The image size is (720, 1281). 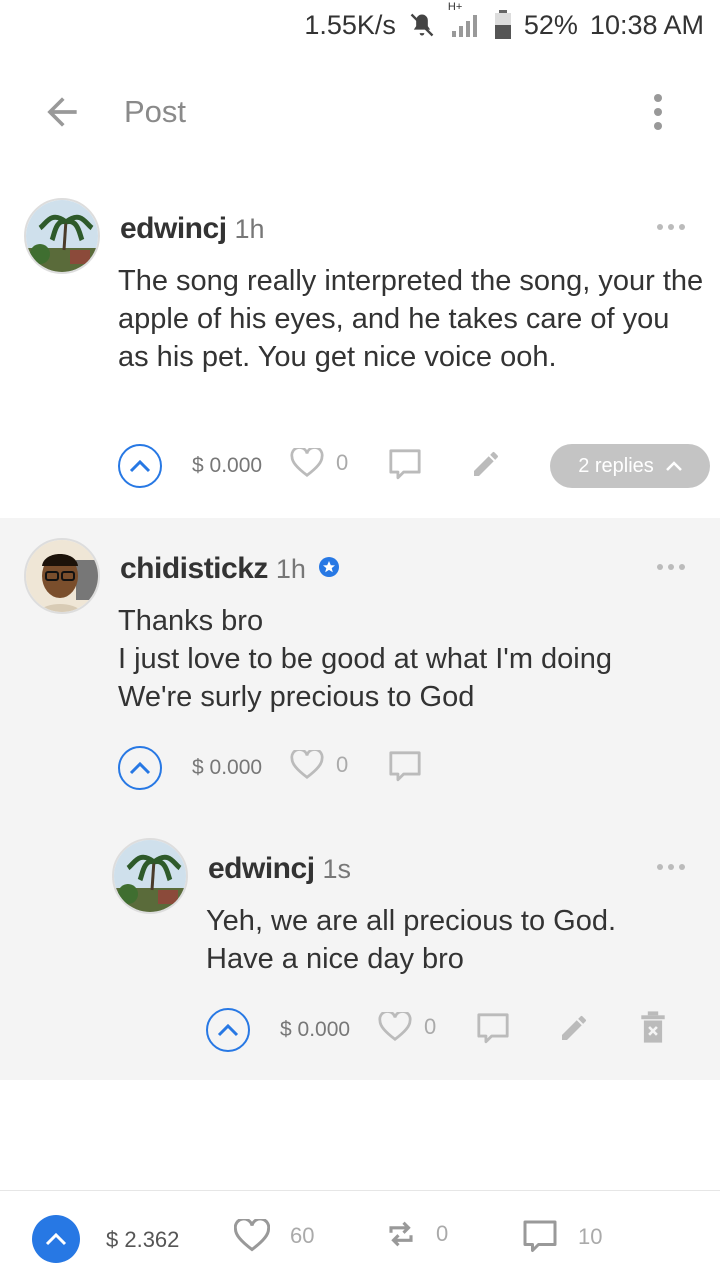 What do you see at coordinates (562, 1237) in the screenshot?
I see `post-comment-button: 10` at bounding box center [562, 1237].